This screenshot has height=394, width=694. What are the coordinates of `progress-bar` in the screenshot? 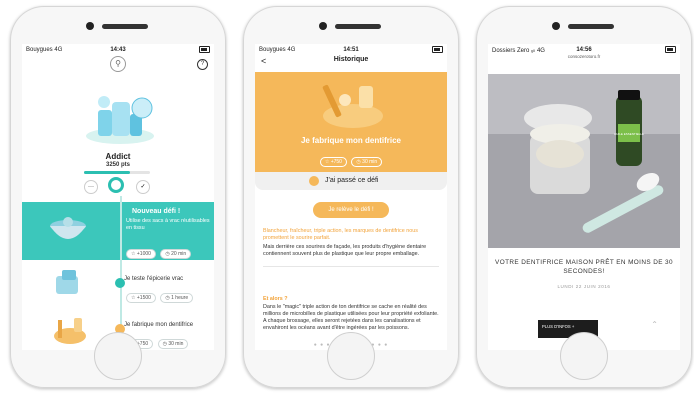 It's located at (117, 172).